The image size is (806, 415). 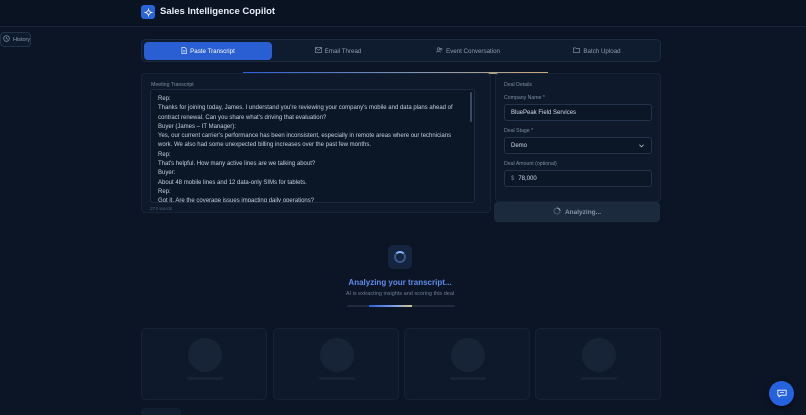 What do you see at coordinates (578, 145) in the screenshot?
I see `deal-stage-select: Demo` at bounding box center [578, 145].